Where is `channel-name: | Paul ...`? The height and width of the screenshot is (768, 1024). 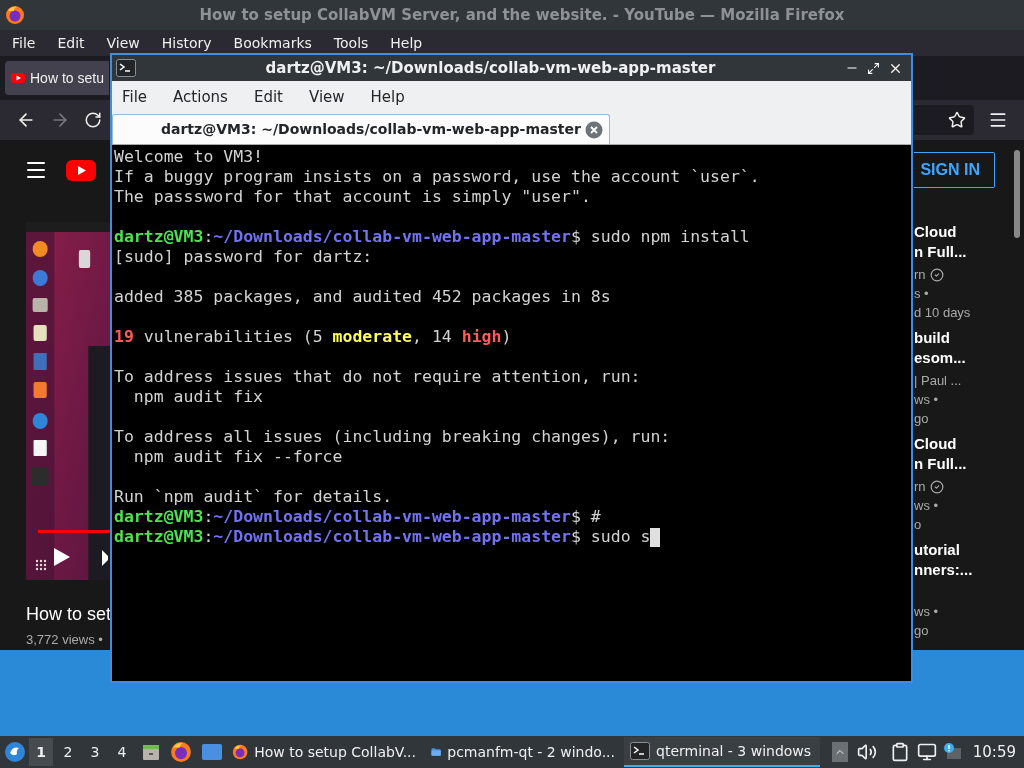 channel-name: | Paul ... is located at coordinates (938, 380).